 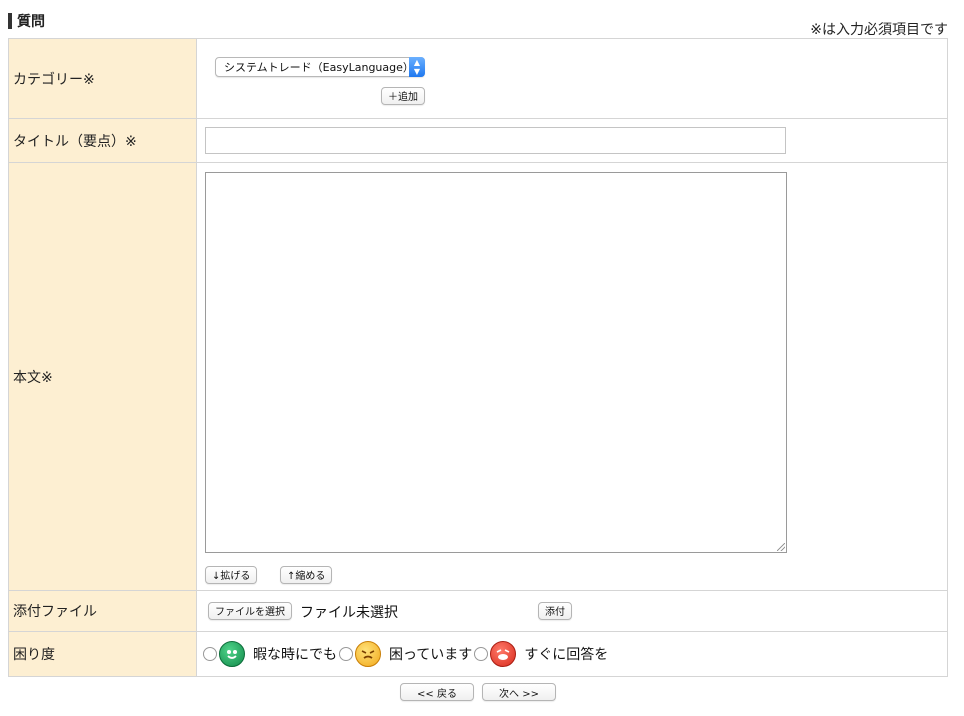 I want to click on category-row: カテゴリー※ システムトレード（EasyLanguage） ▲ ▼ ＋追加, so click(x=478, y=78).